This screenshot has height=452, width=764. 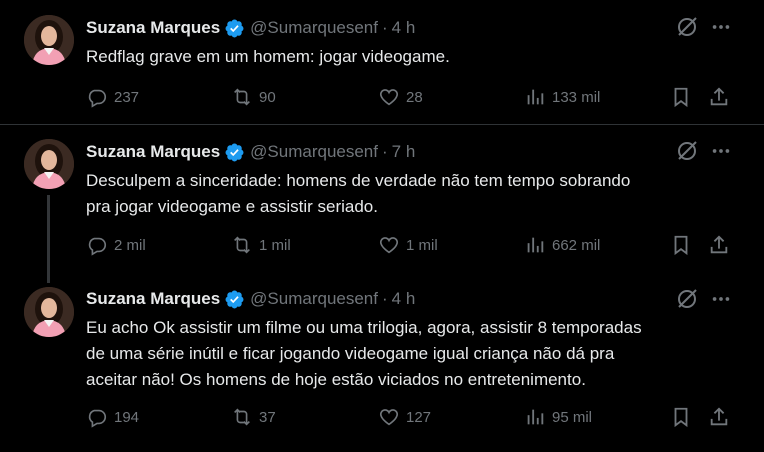 What do you see at coordinates (422, 245) in the screenshot?
I see `like-count: 1 mil` at bounding box center [422, 245].